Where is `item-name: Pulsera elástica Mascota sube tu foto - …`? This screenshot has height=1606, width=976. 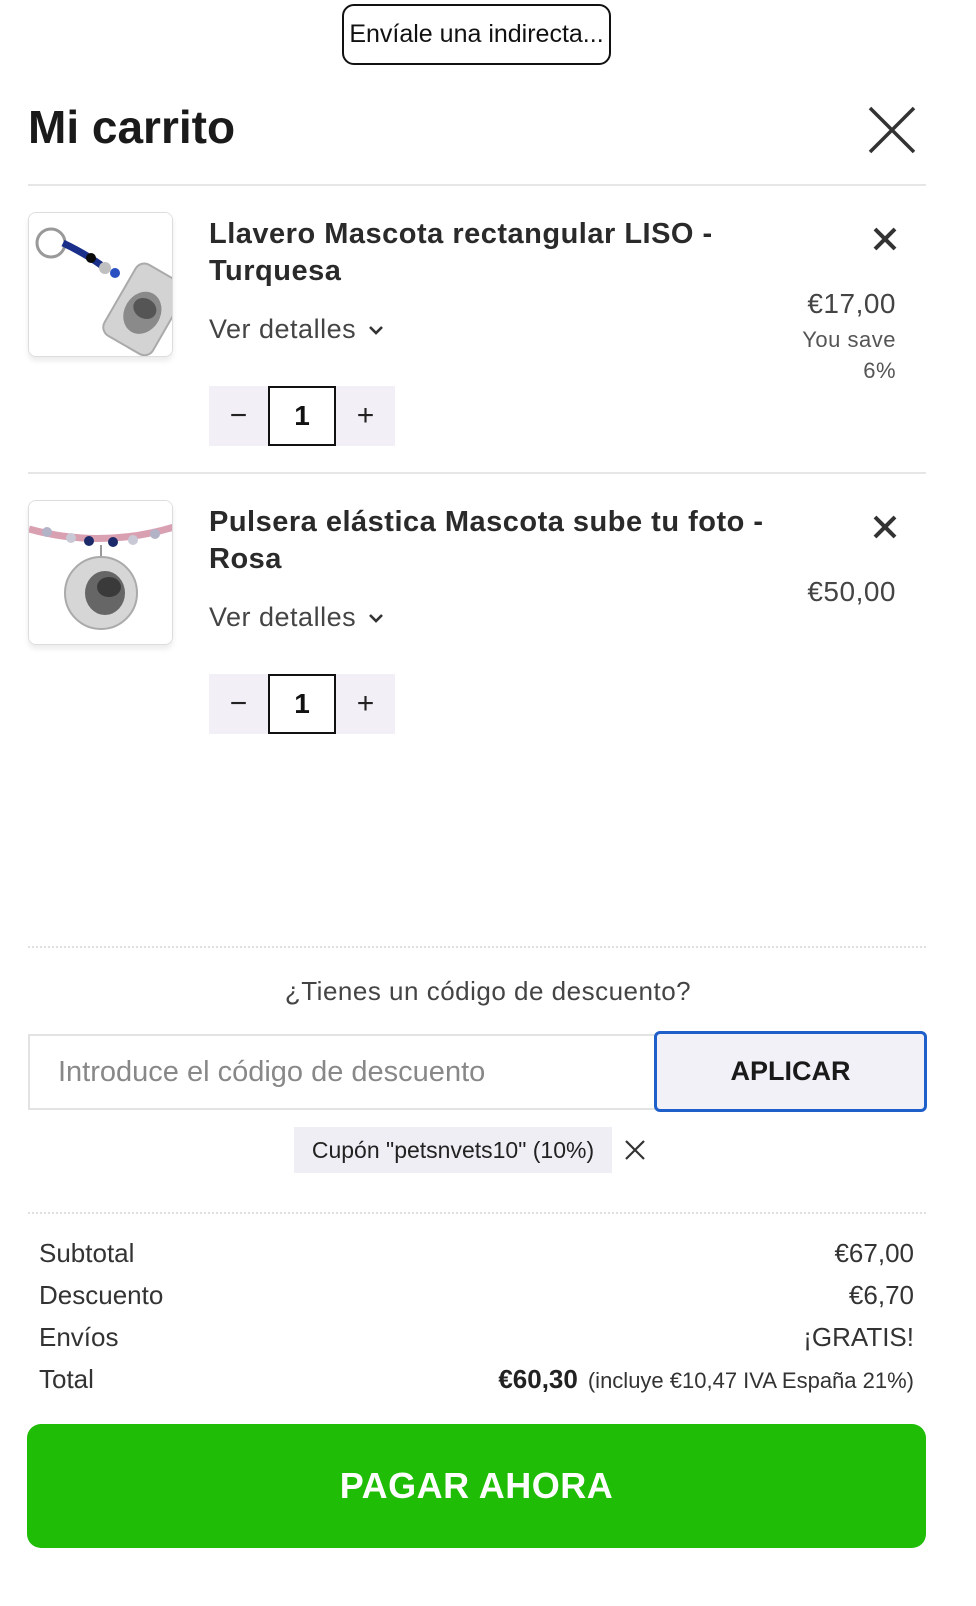
item-name: Pulsera elástica Mascota sube tu foto - … is located at coordinates (489, 541).